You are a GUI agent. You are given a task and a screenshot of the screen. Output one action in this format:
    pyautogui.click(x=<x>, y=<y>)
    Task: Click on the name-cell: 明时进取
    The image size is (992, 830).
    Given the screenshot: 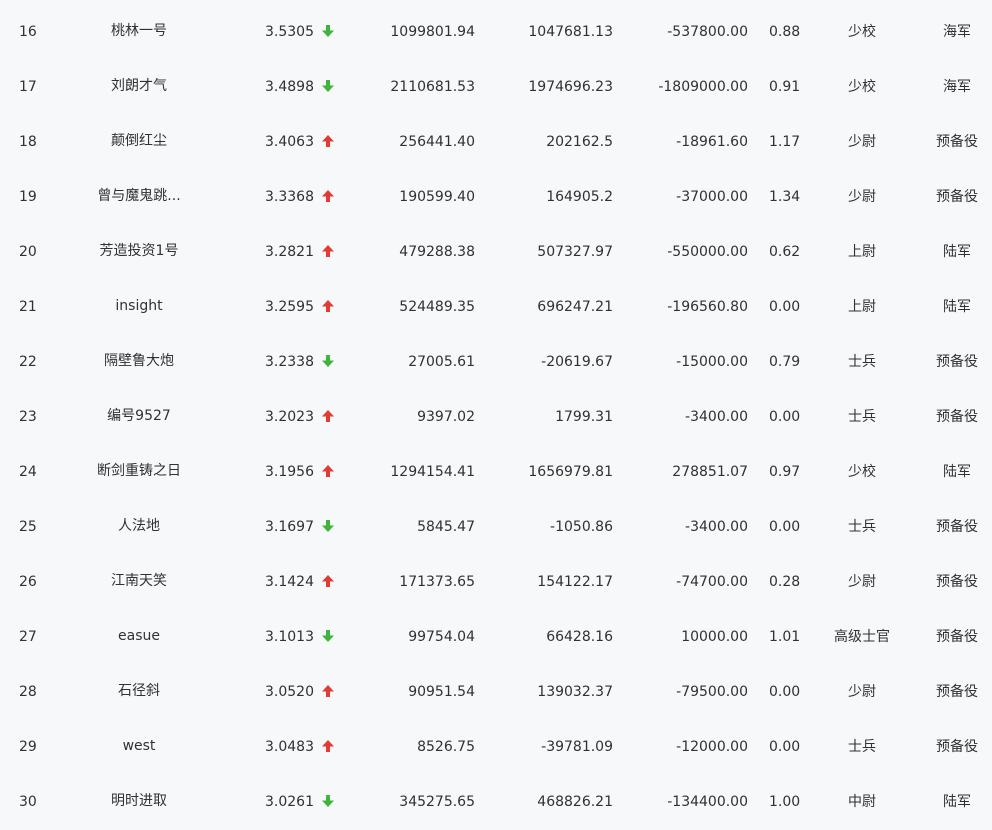 What is the action you would take?
    pyautogui.click(x=139, y=803)
    